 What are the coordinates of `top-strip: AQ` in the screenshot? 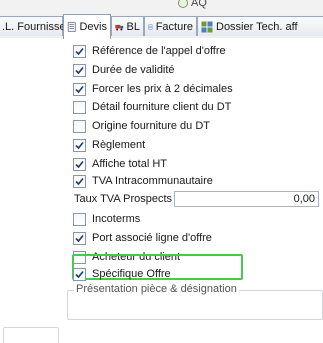 It's located at (161, 7).